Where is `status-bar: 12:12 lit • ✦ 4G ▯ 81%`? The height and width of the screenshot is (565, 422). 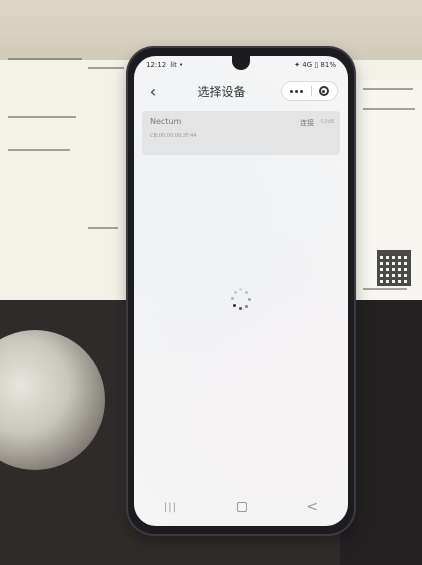 status-bar: 12:12 lit • ✦ 4G ▯ 81% is located at coordinates (241, 65).